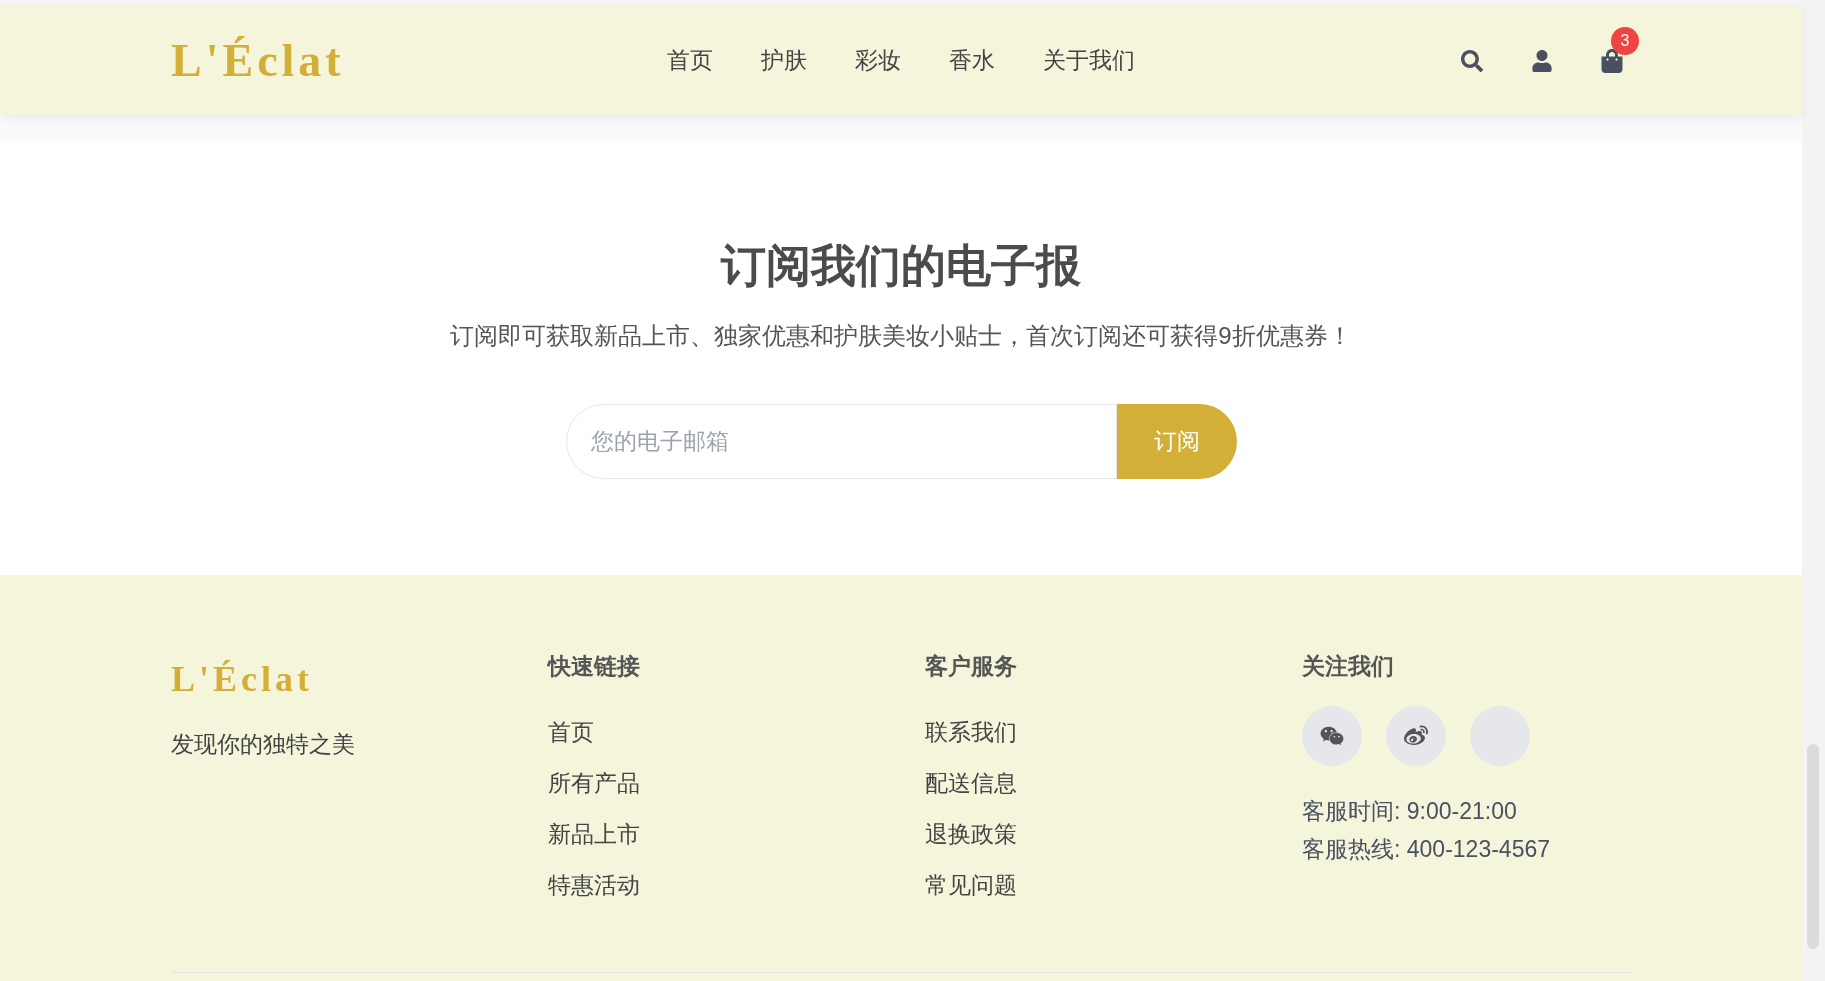  I want to click on footer-heading: 快速链接, so click(594, 666).